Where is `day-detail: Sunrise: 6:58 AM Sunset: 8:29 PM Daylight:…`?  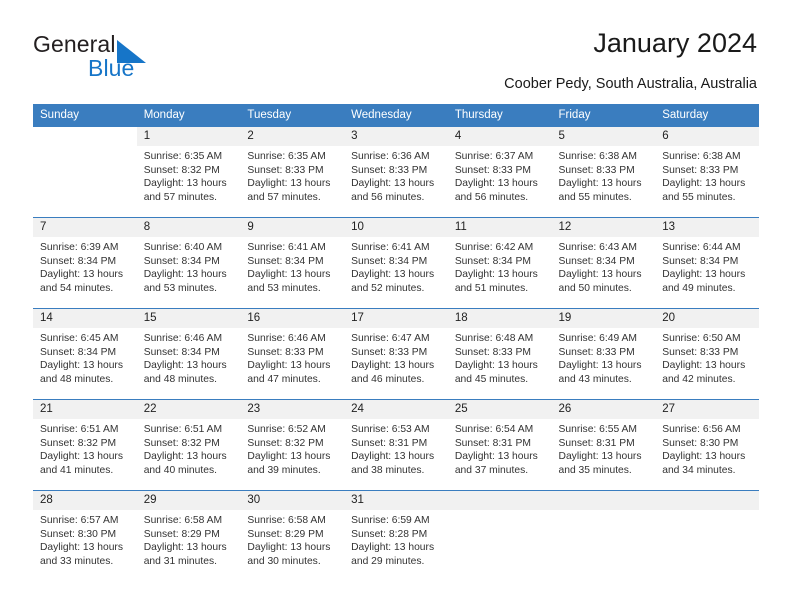
day-detail: Sunrise: 6:58 AM Sunset: 8:29 PM Daylight:… is located at coordinates (189, 539).